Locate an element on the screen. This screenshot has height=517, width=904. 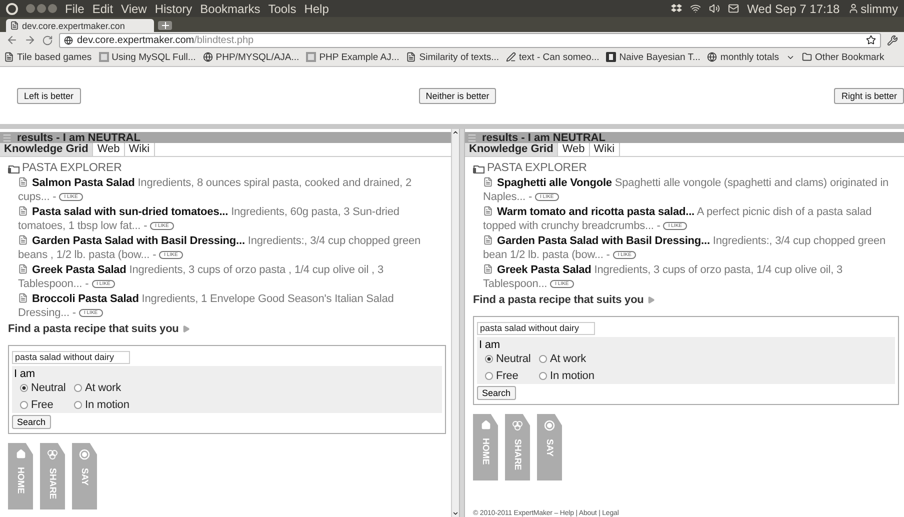
menu-item: Help is located at coordinates (316, 9).